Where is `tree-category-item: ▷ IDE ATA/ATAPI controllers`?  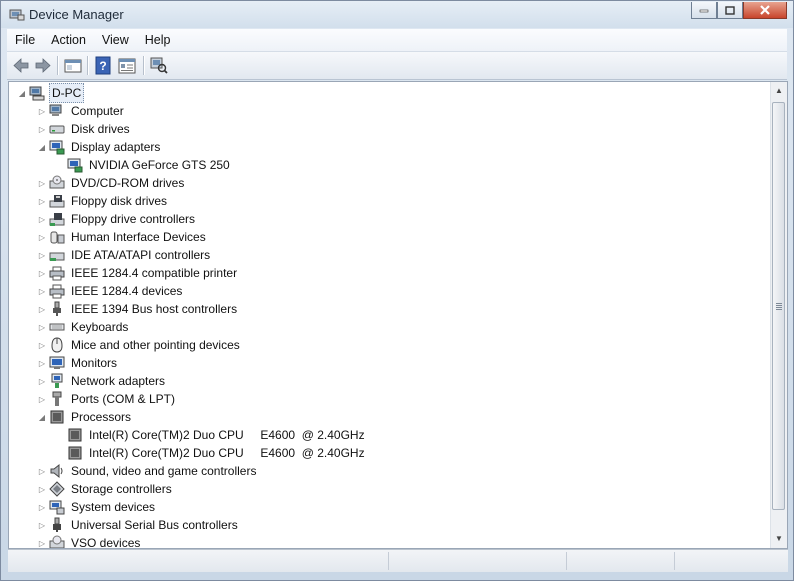 tree-category-item: ▷ IDE ATA/ATAPI controllers is located at coordinates (124, 255).